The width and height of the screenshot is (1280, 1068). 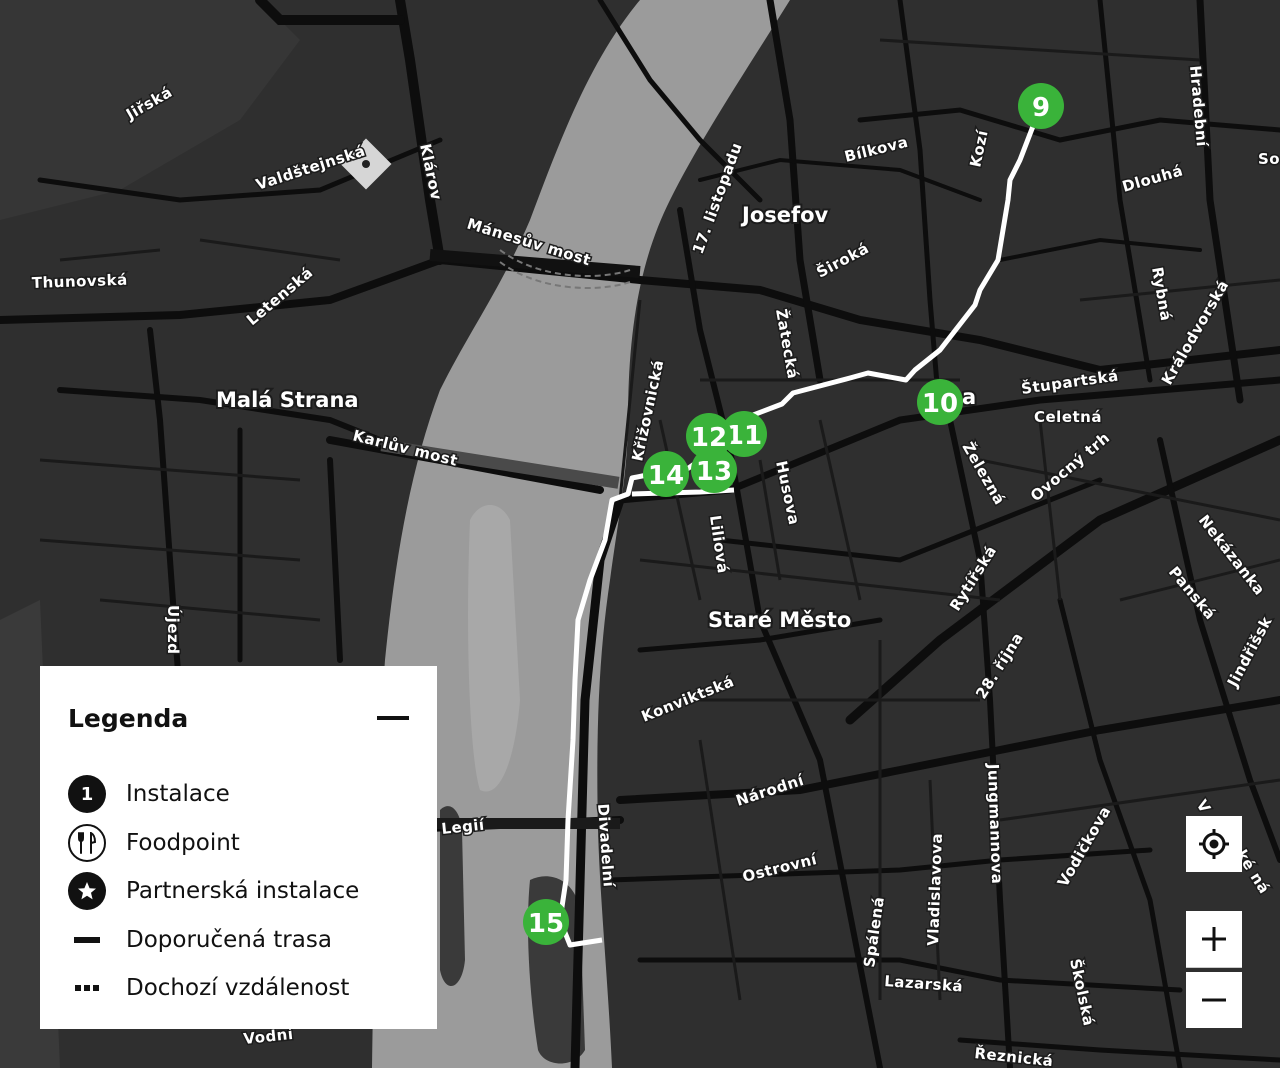 I want to click on solid-line-icon, so click(x=87, y=940).